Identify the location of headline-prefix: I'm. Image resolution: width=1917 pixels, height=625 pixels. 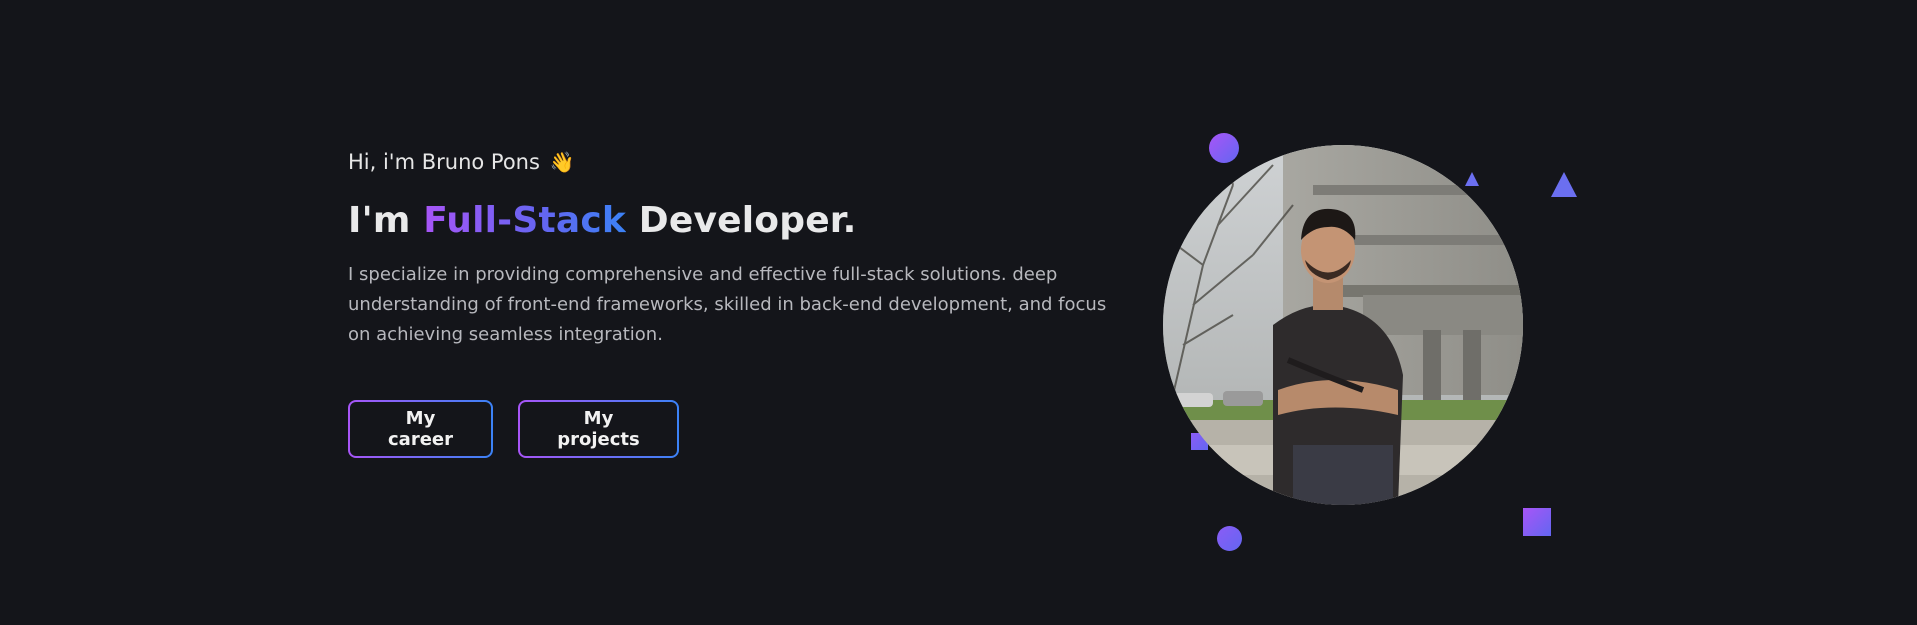
(386, 220).